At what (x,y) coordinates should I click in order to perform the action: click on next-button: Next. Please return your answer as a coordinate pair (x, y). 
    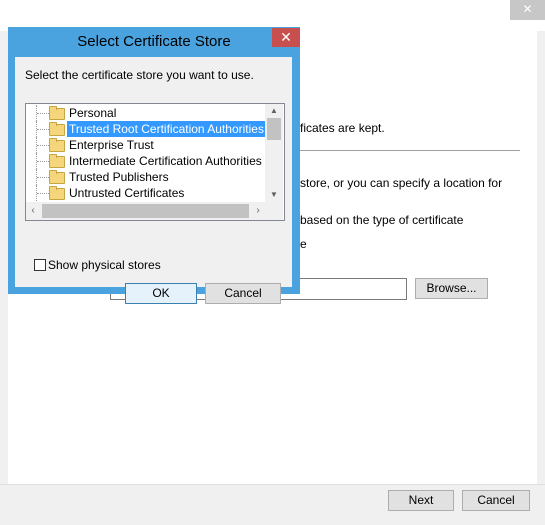
    Looking at the image, I should click on (421, 500).